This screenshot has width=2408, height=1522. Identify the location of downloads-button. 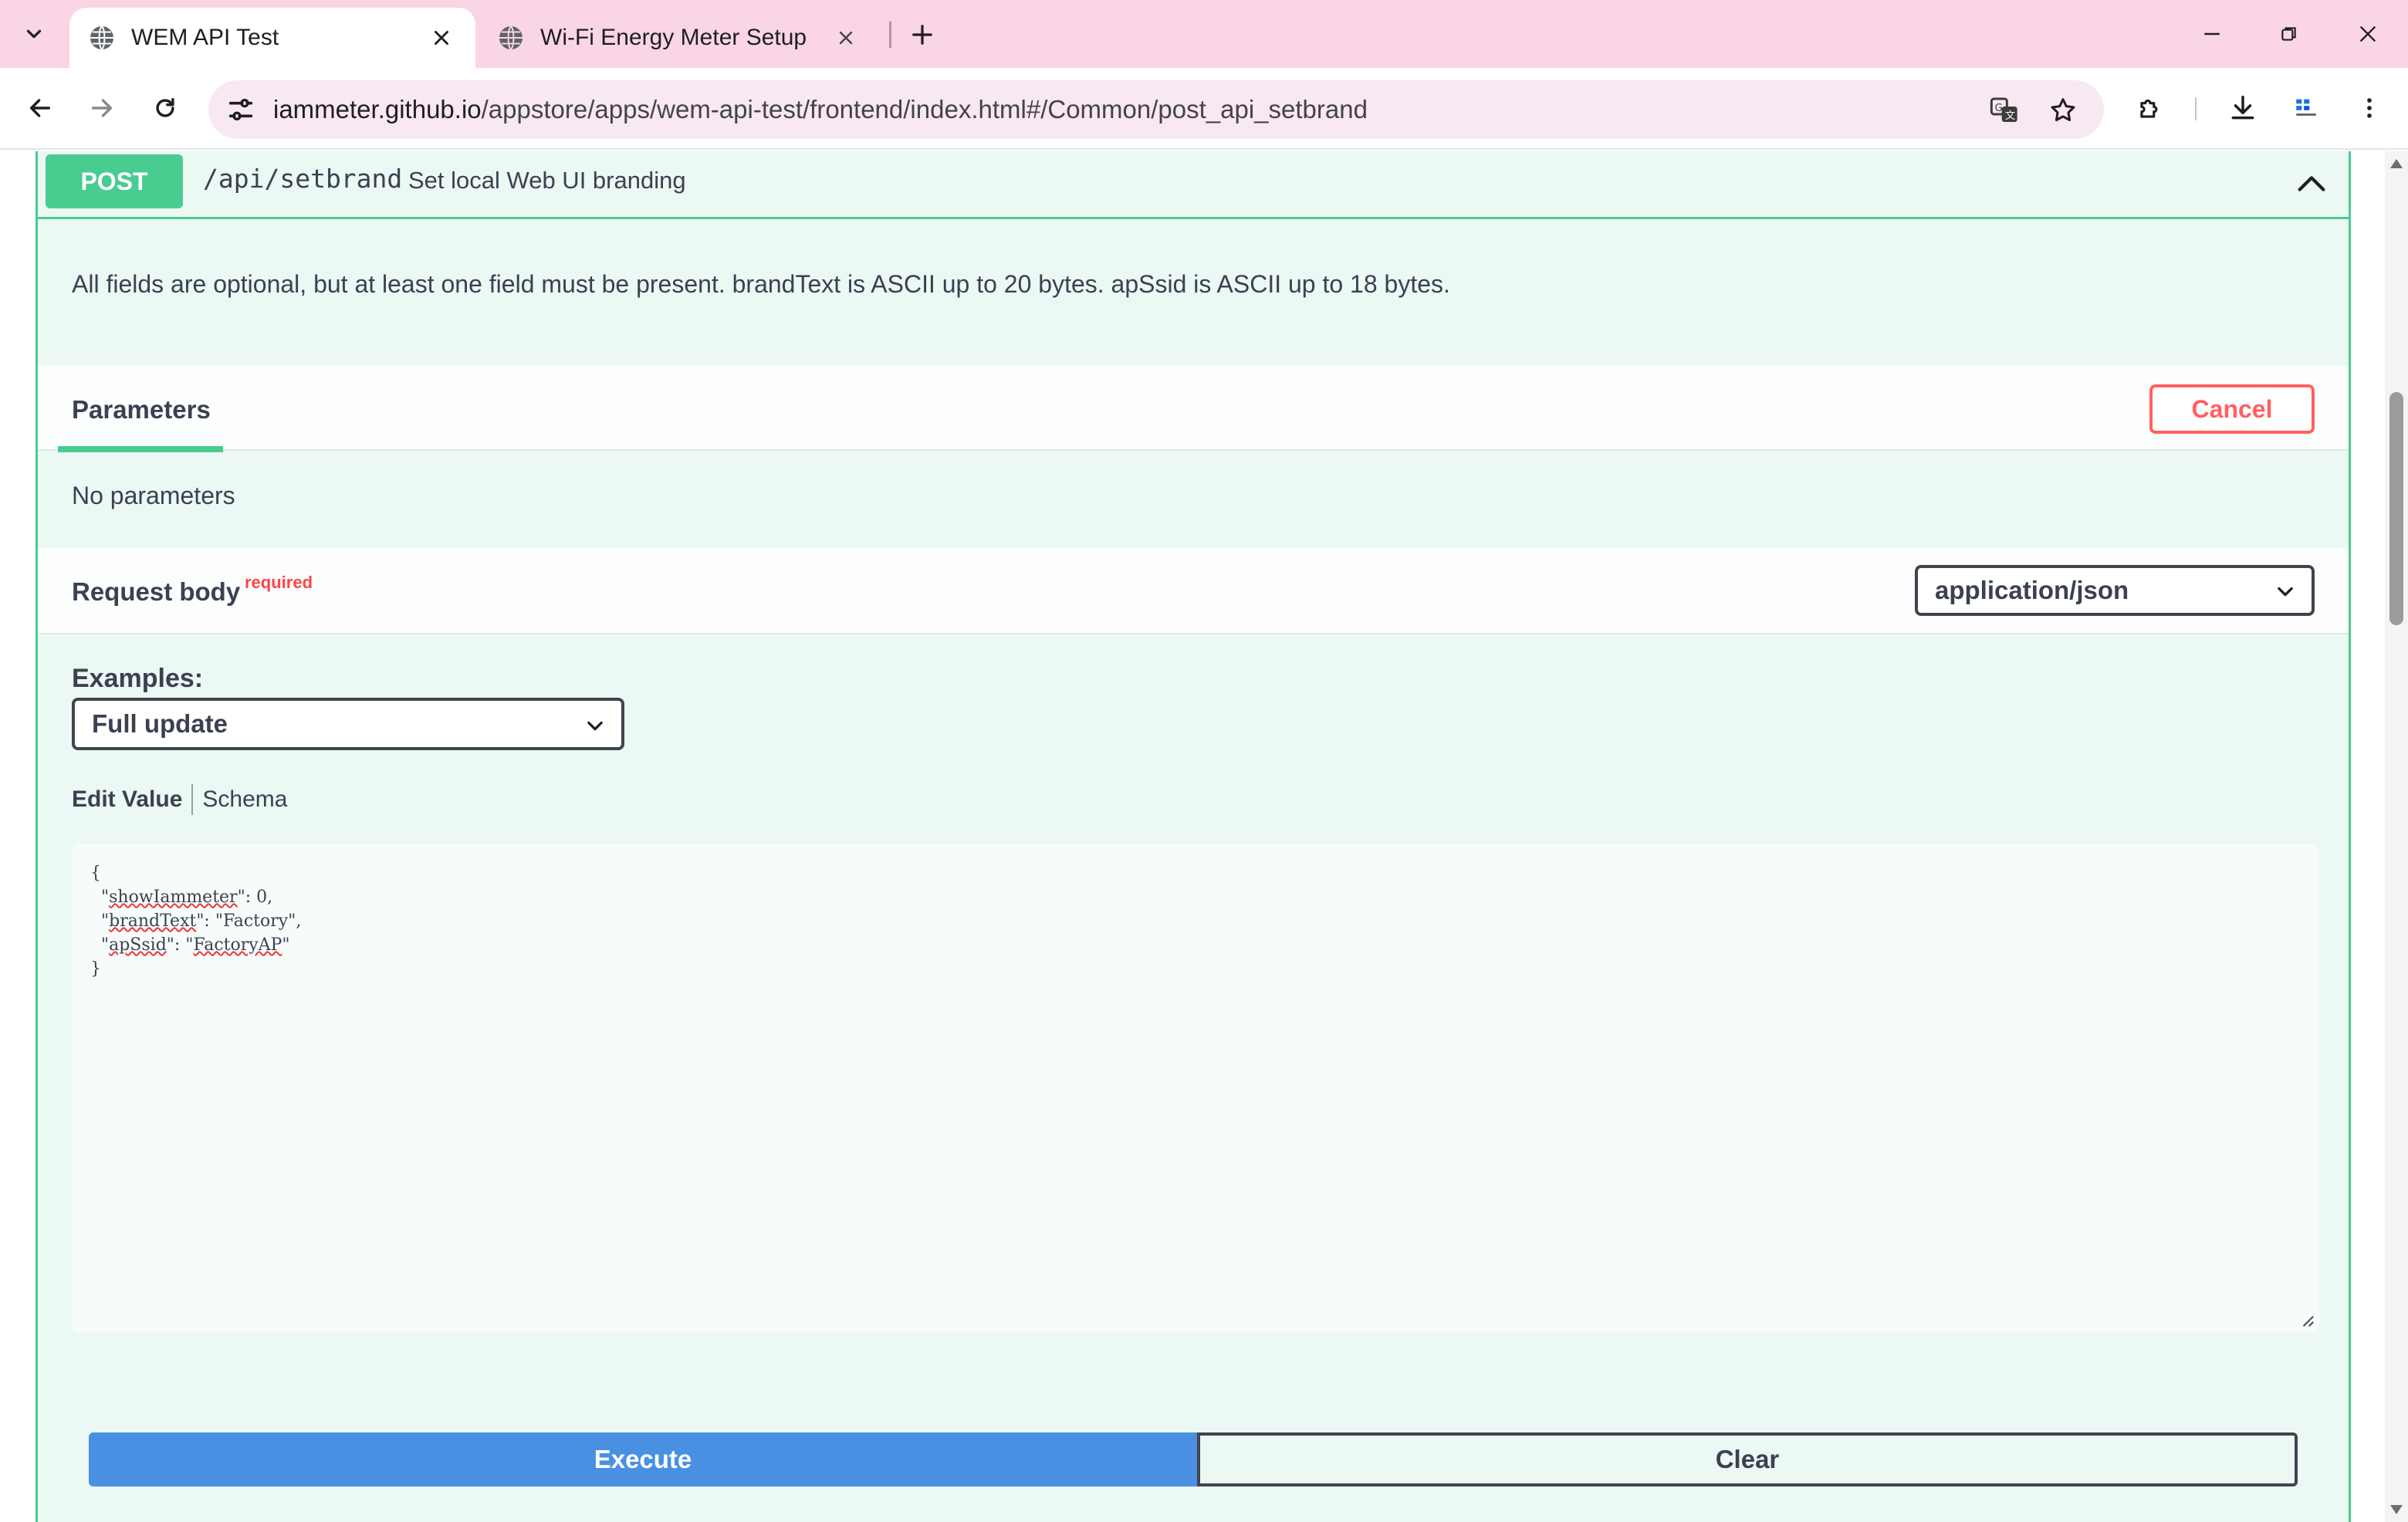
(2243, 108).